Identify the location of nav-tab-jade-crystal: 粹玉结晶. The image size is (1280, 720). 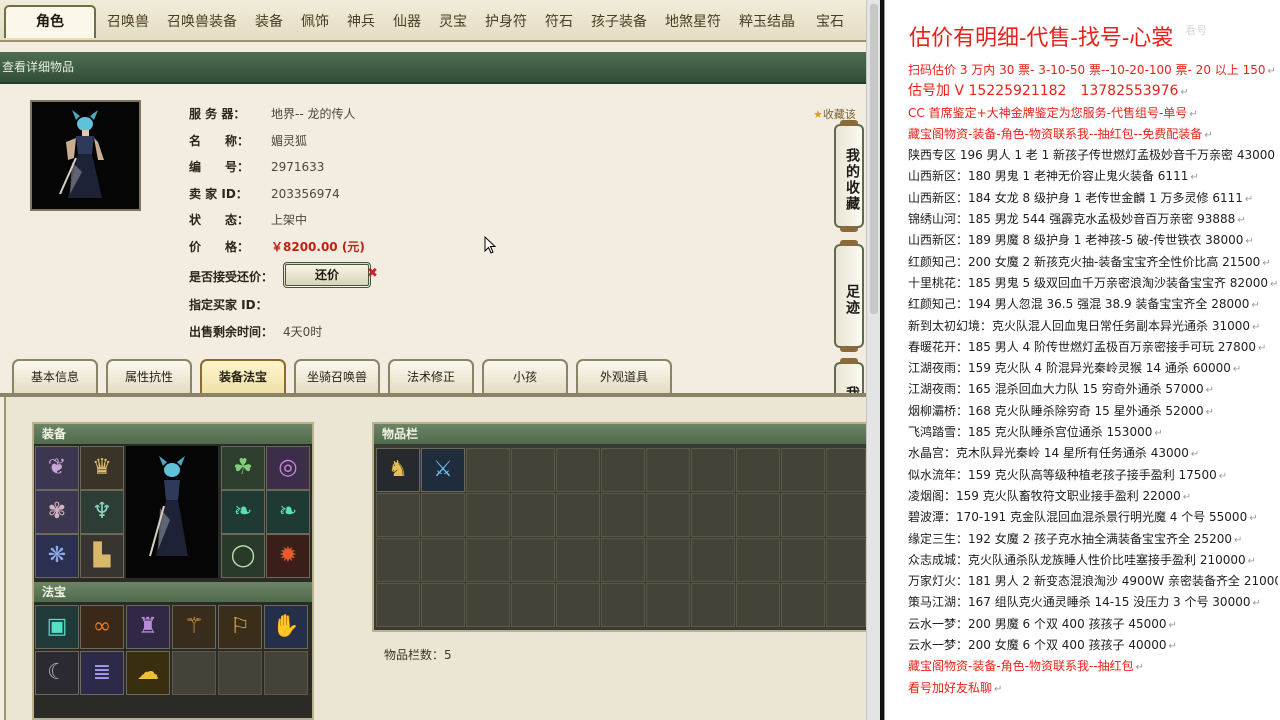
(767, 22).